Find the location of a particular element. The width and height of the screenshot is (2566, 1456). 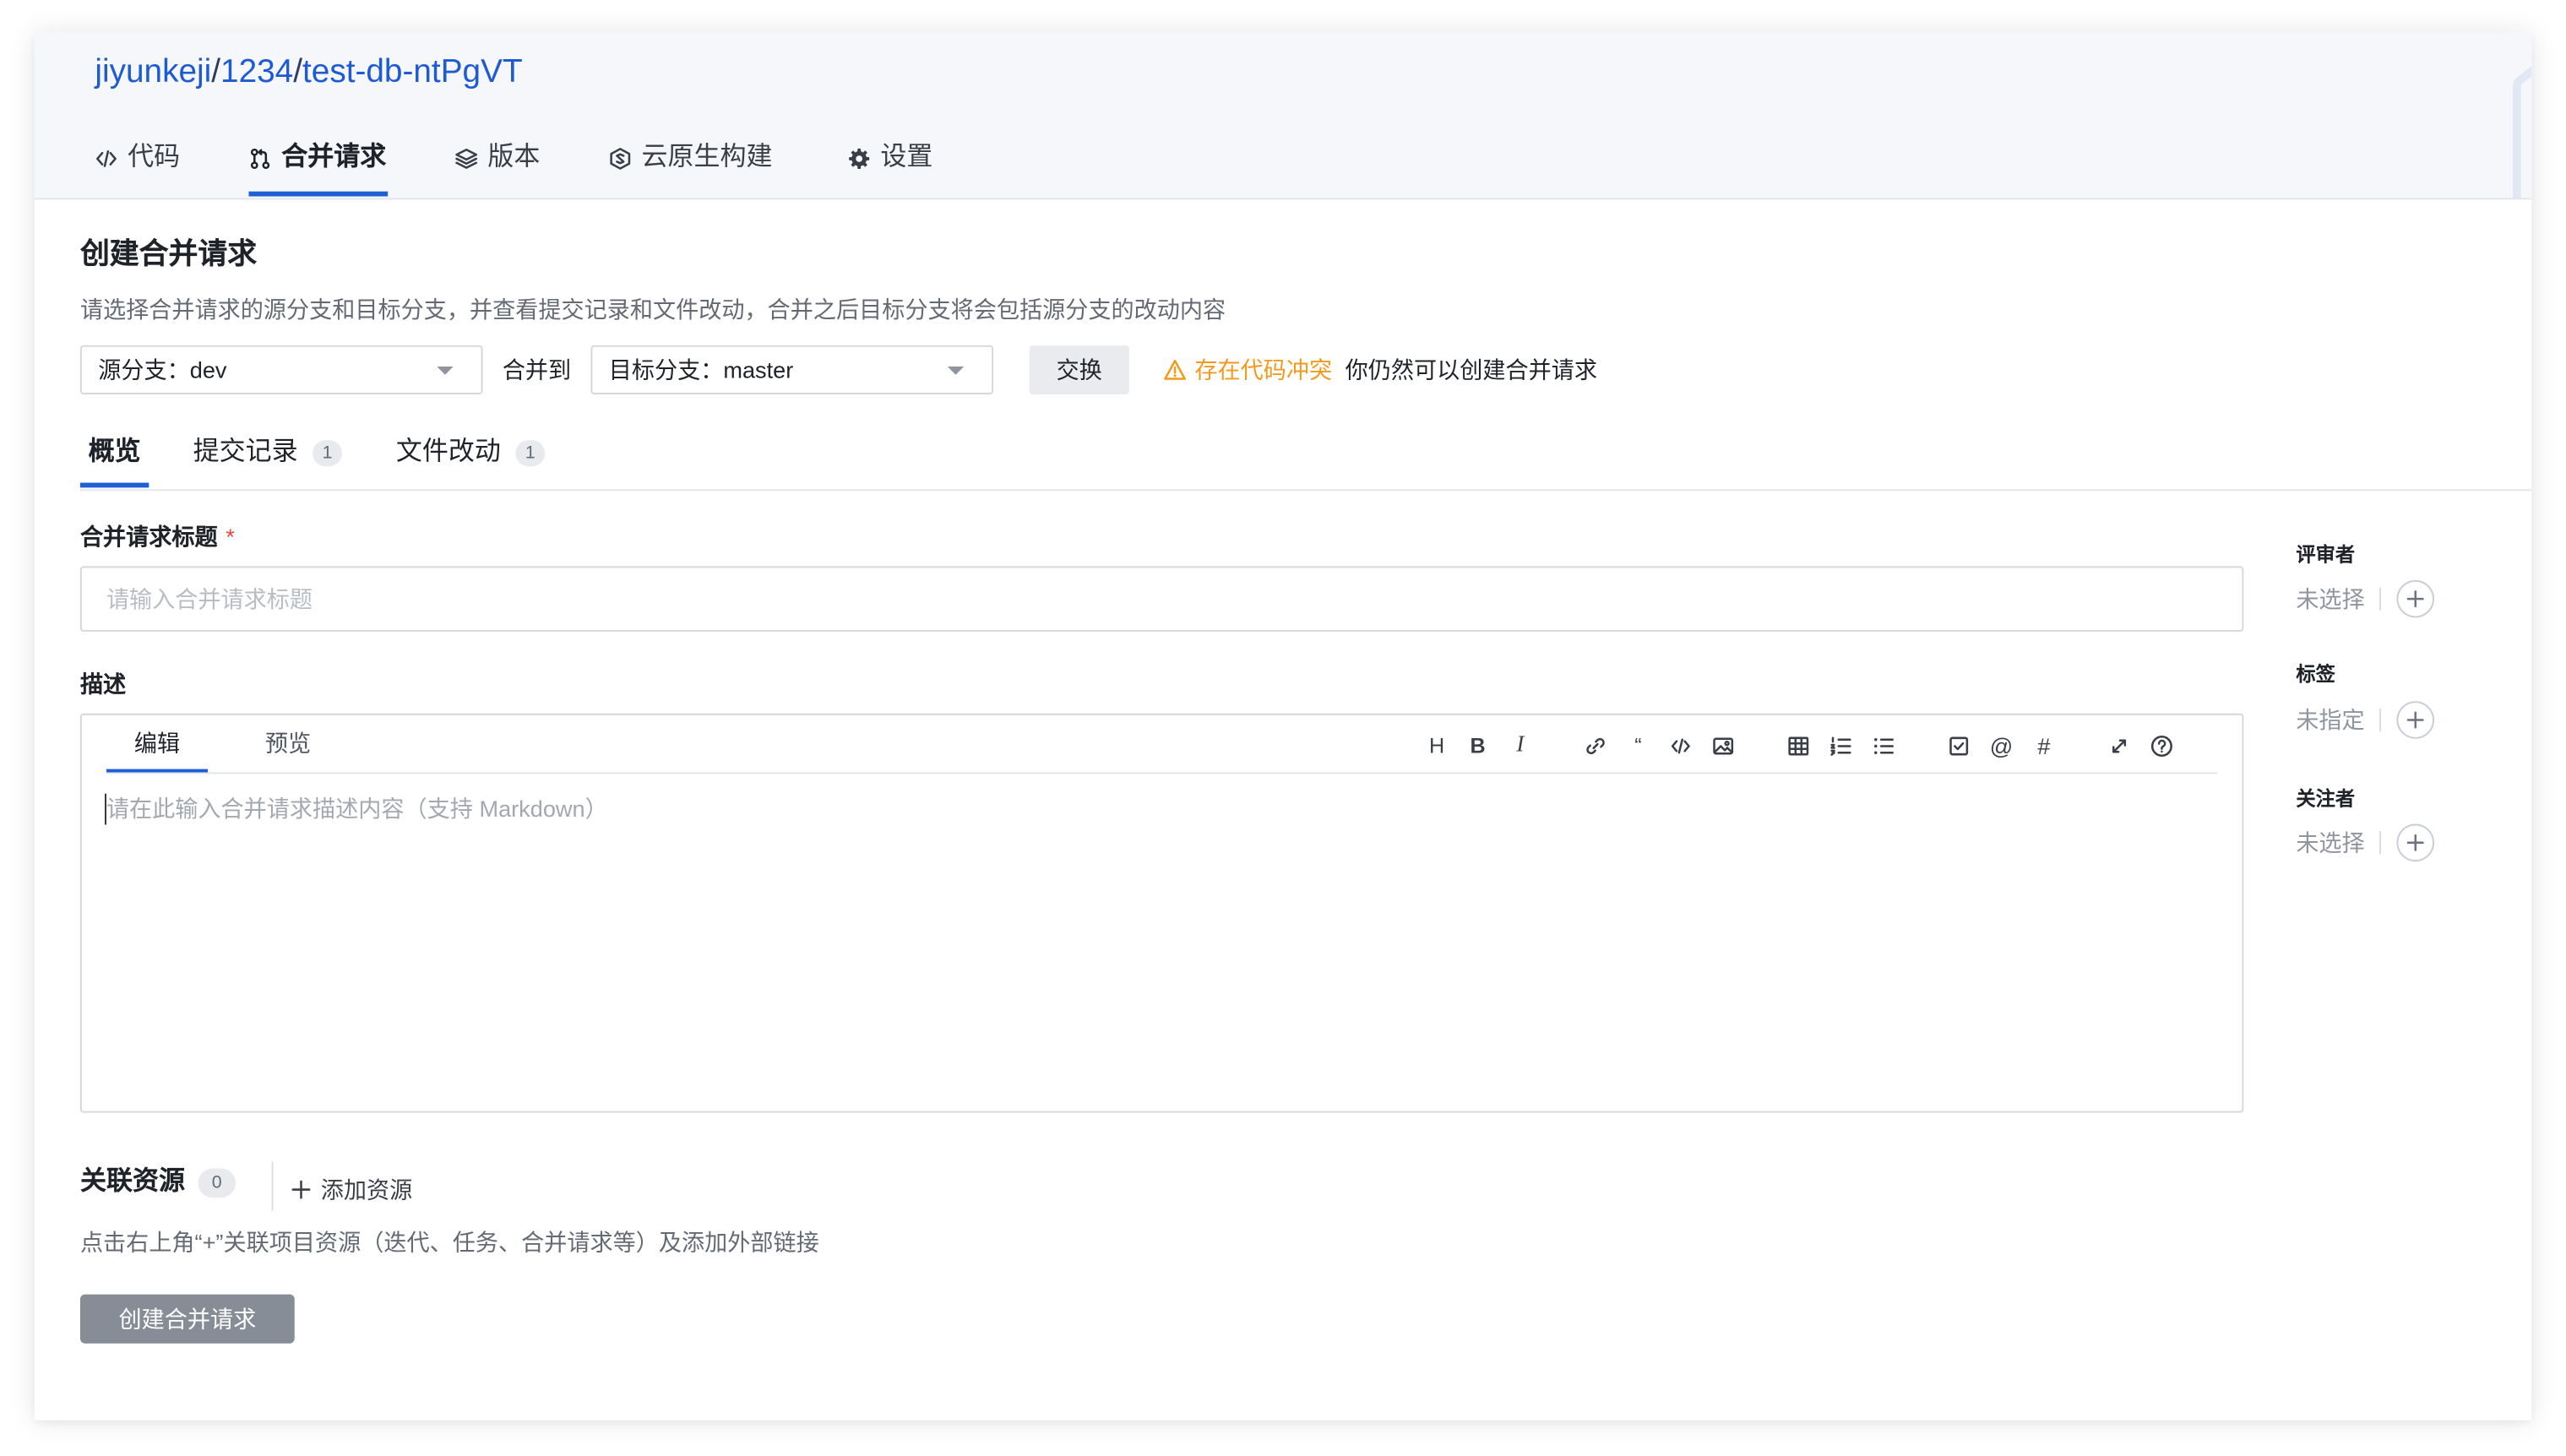

required-mark: * is located at coordinates (230, 537).